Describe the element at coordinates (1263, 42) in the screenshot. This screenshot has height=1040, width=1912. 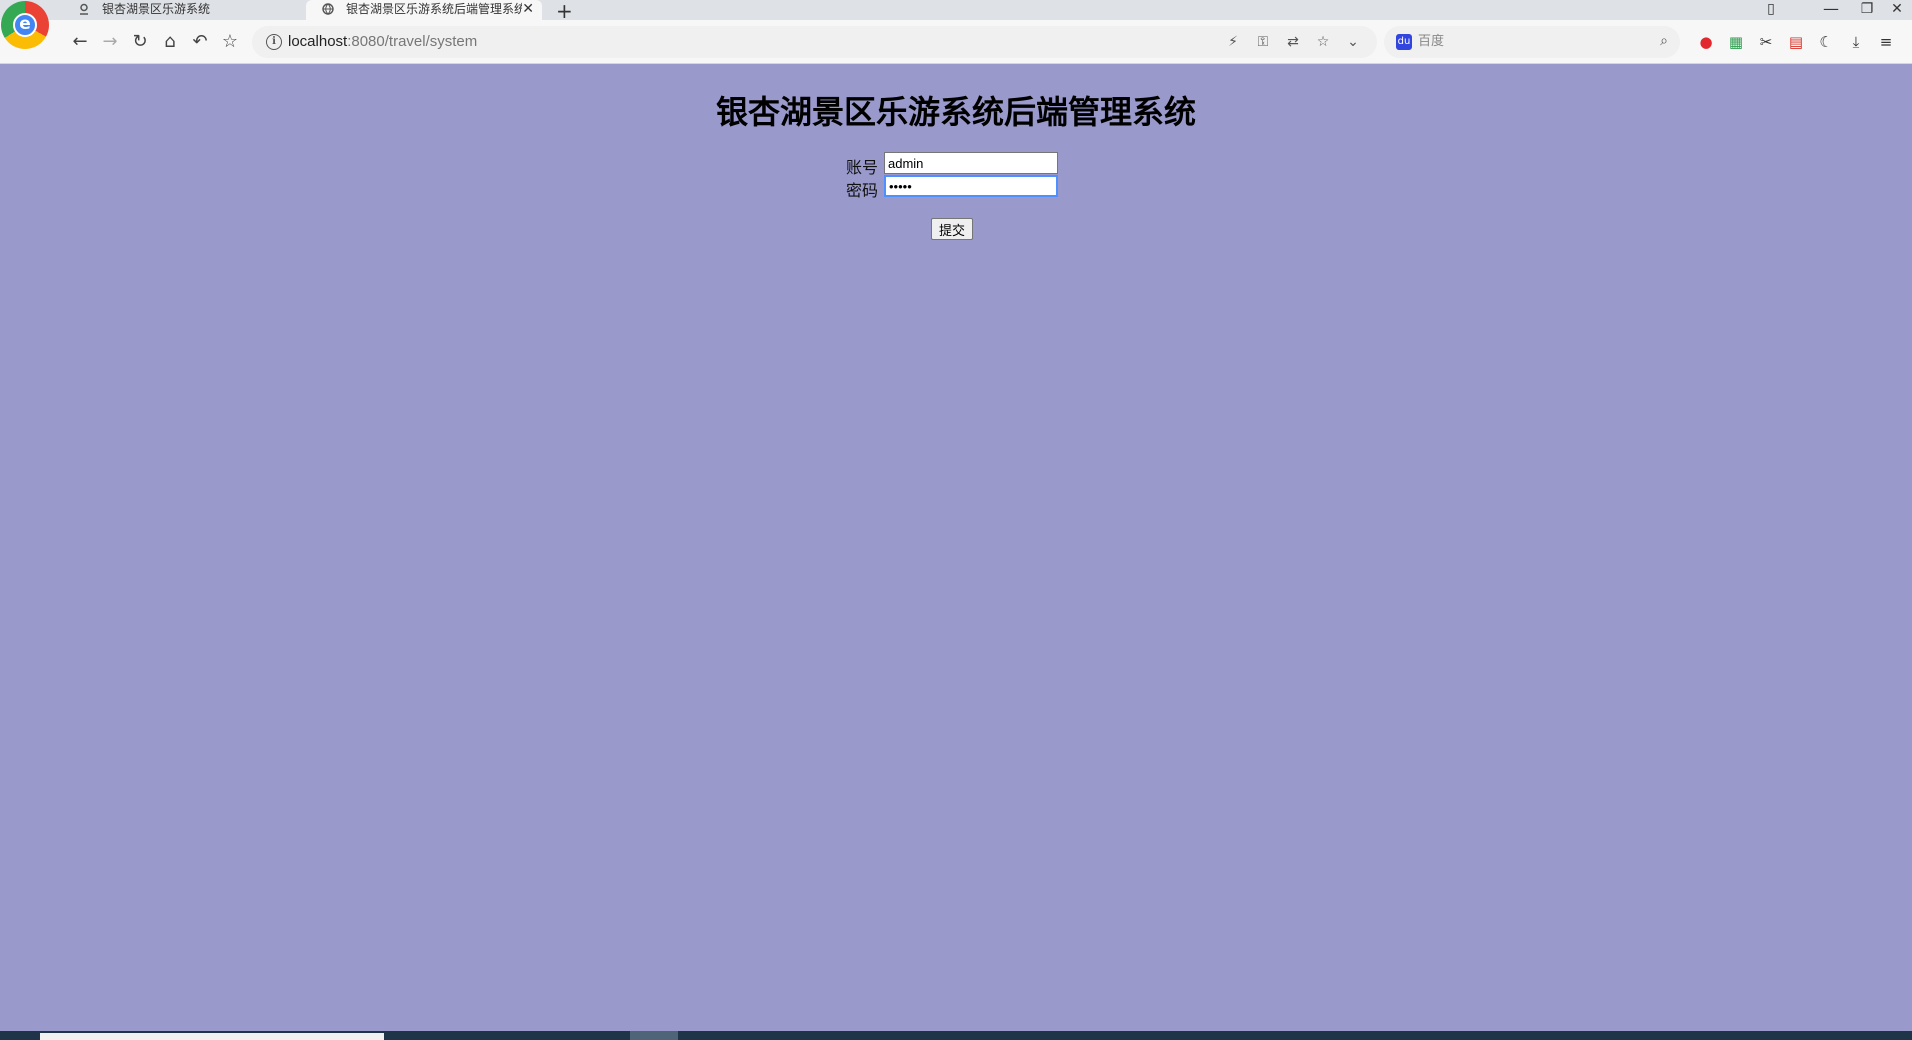
I see `key-icon: ⚿` at that location.